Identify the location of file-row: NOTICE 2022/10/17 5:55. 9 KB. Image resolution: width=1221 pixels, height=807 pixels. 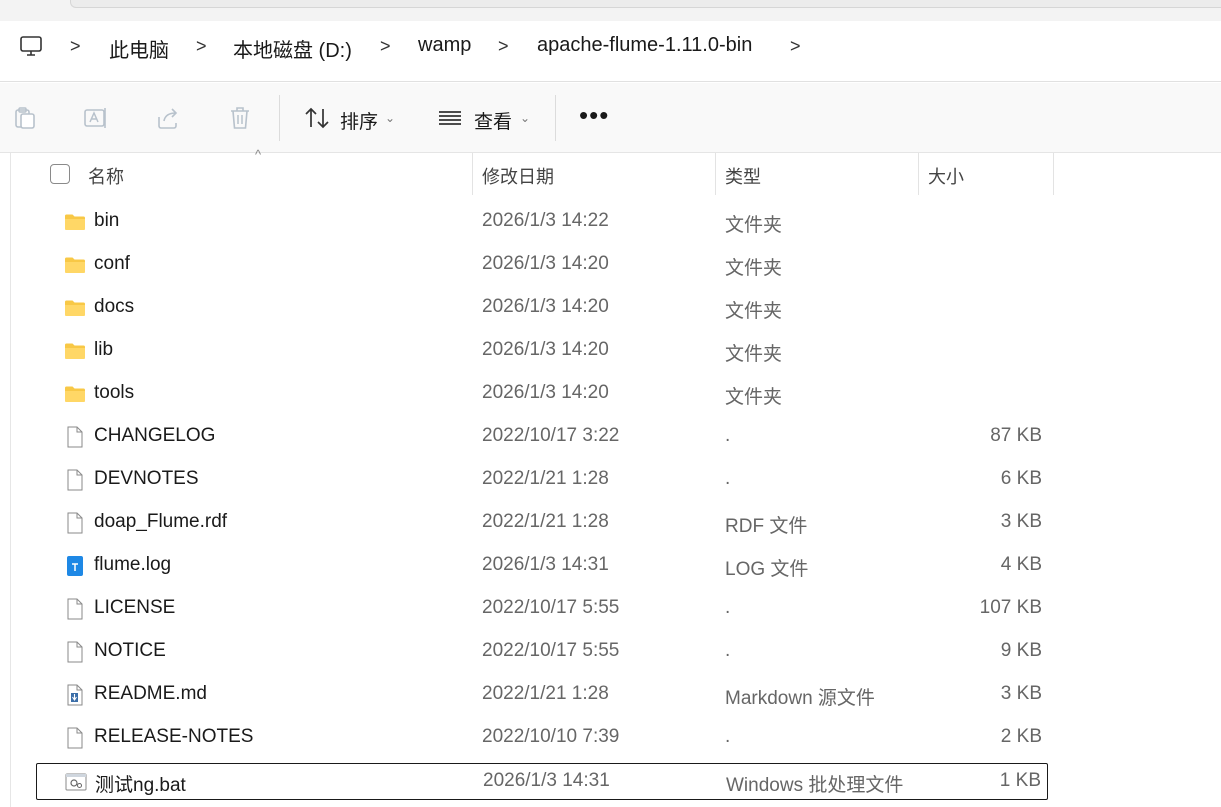
(542, 652).